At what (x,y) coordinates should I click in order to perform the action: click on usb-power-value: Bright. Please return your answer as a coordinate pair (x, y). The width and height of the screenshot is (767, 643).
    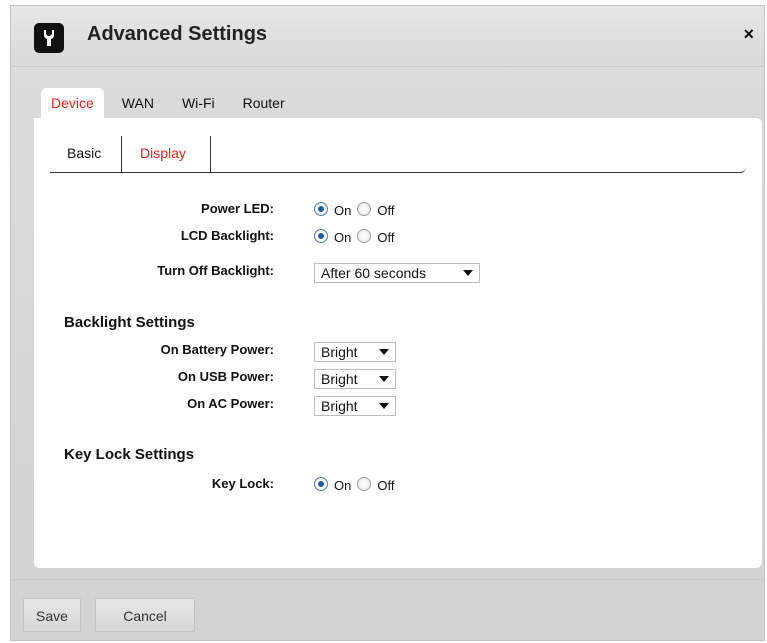
    Looking at the image, I should click on (339, 379).